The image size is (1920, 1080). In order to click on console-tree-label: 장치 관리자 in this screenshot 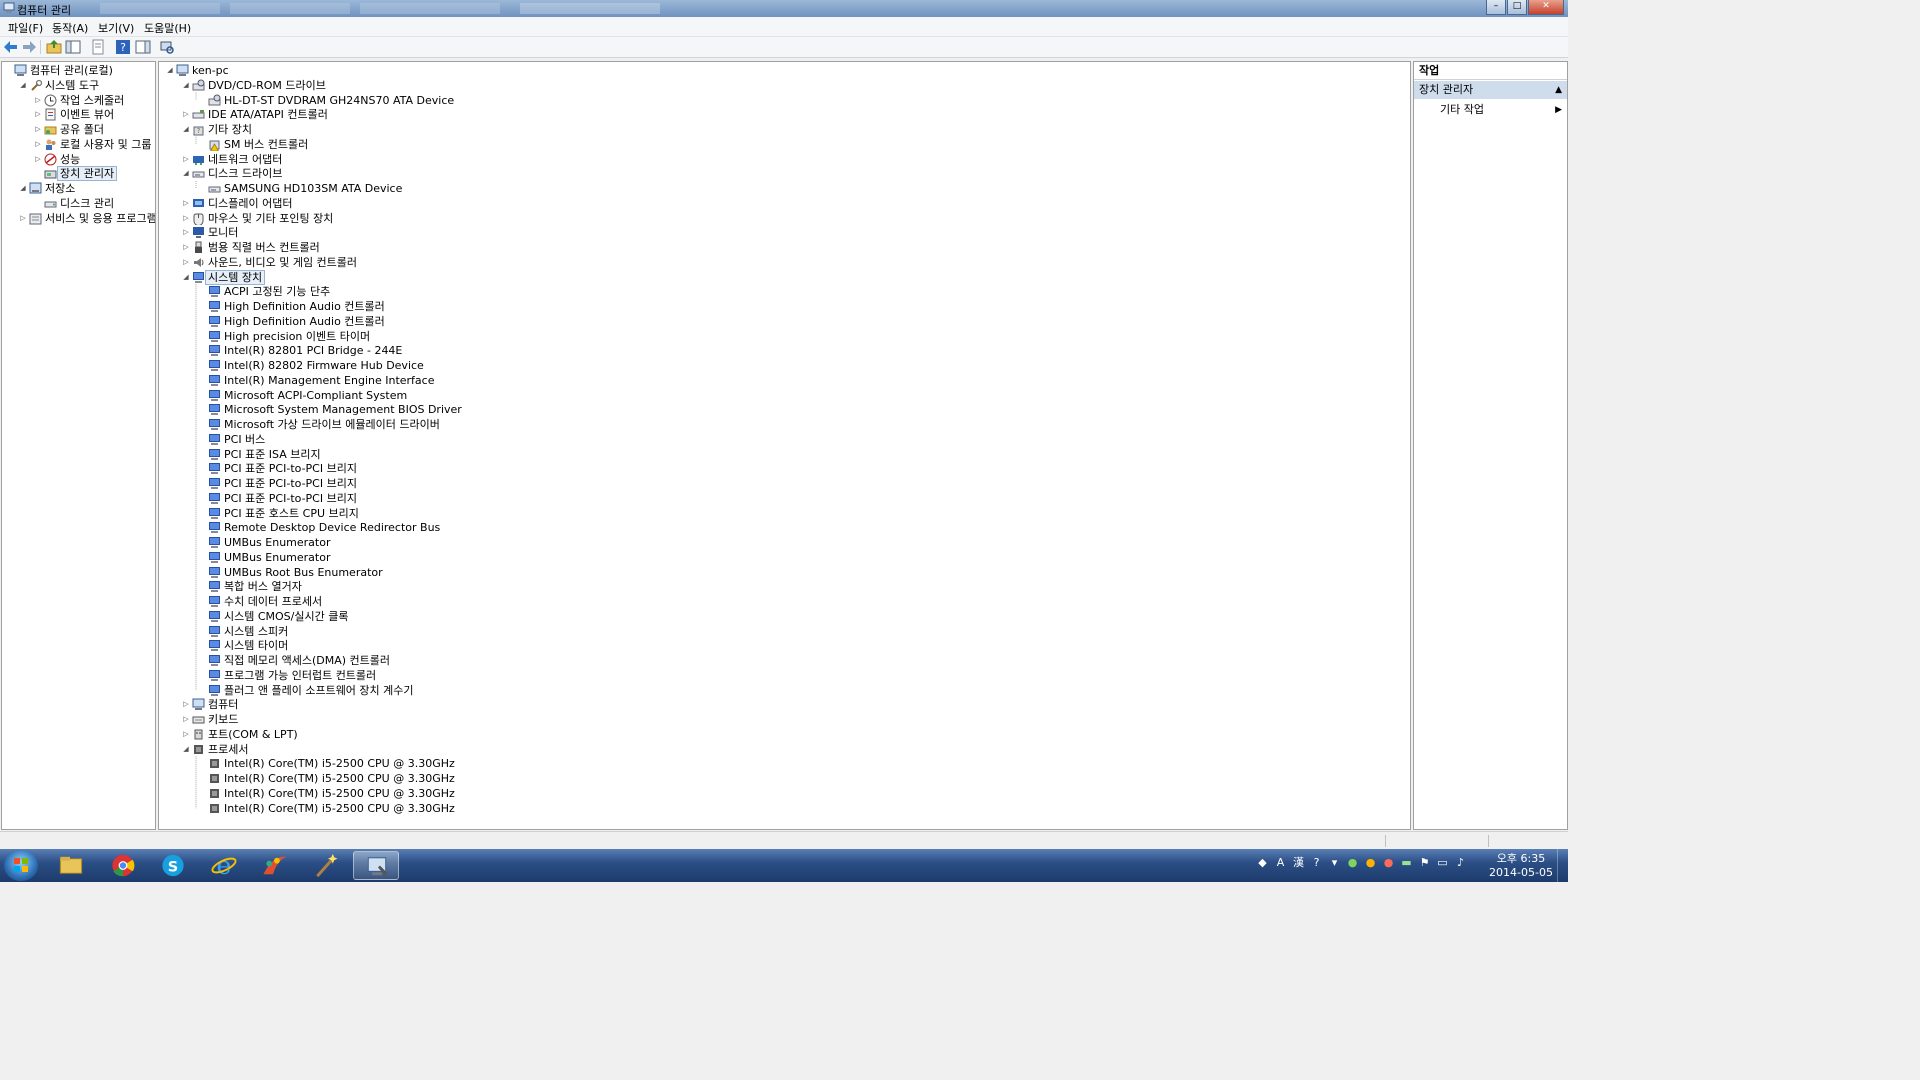, I will do `click(87, 174)`.